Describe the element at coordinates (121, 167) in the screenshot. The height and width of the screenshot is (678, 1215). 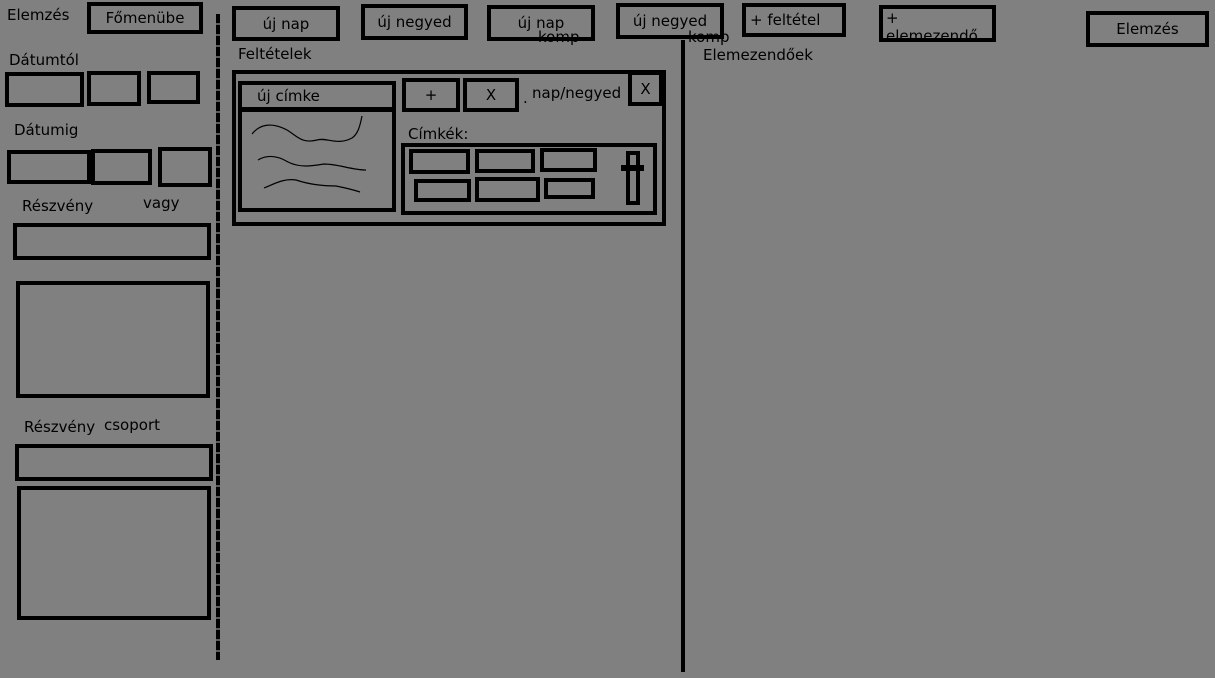
I see `date-to-month-field` at that location.